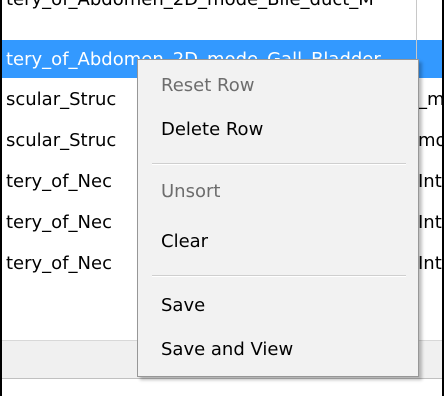 The image size is (444, 396). I want to click on menu-item-label: Save and View, so click(227, 349).